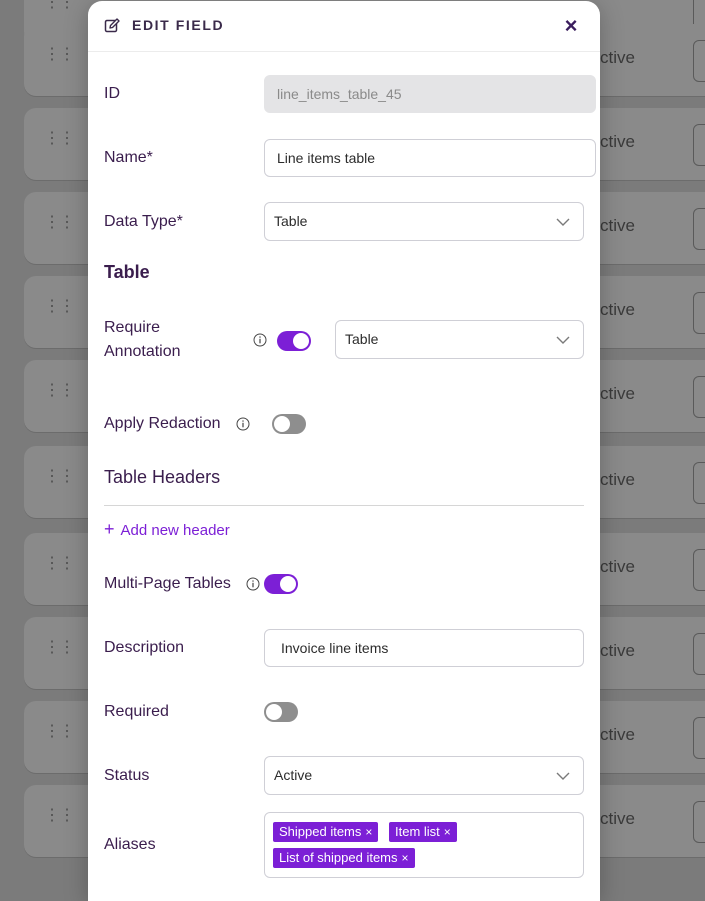 The height and width of the screenshot is (901, 705). Describe the element at coordinates (128, 157) in the screenshot. I see `name-label: Name*` at that location.